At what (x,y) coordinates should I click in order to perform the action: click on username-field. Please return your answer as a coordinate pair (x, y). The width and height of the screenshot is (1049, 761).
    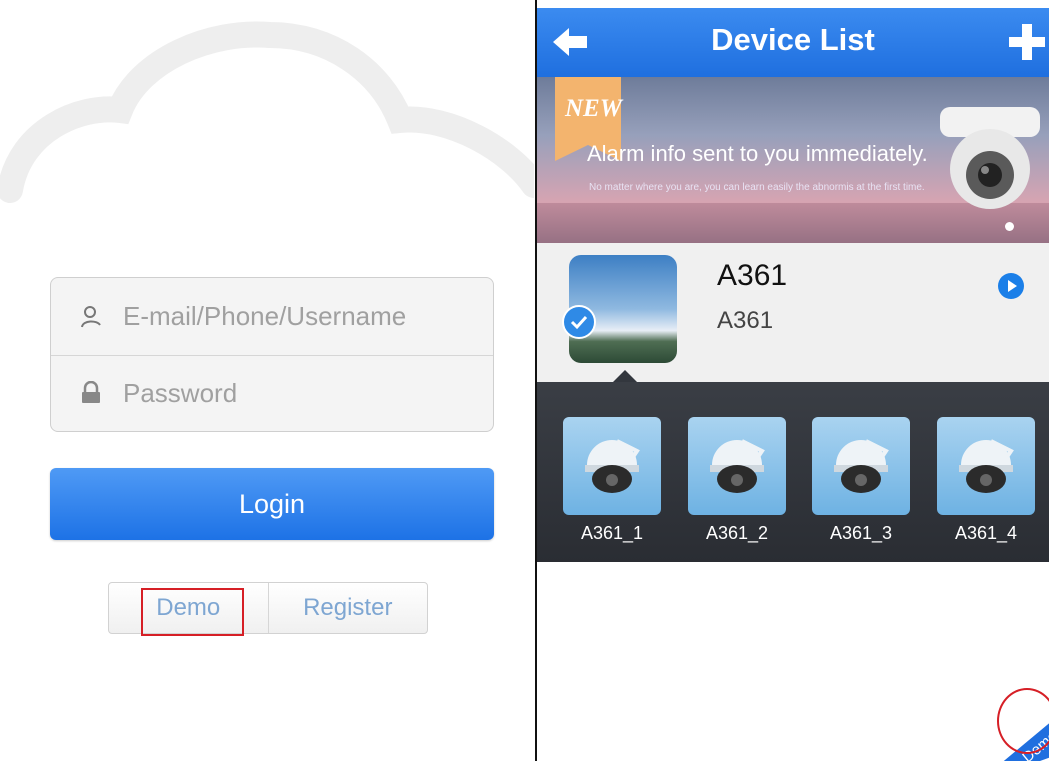
    Looking at the image, I should click on (272, 317).